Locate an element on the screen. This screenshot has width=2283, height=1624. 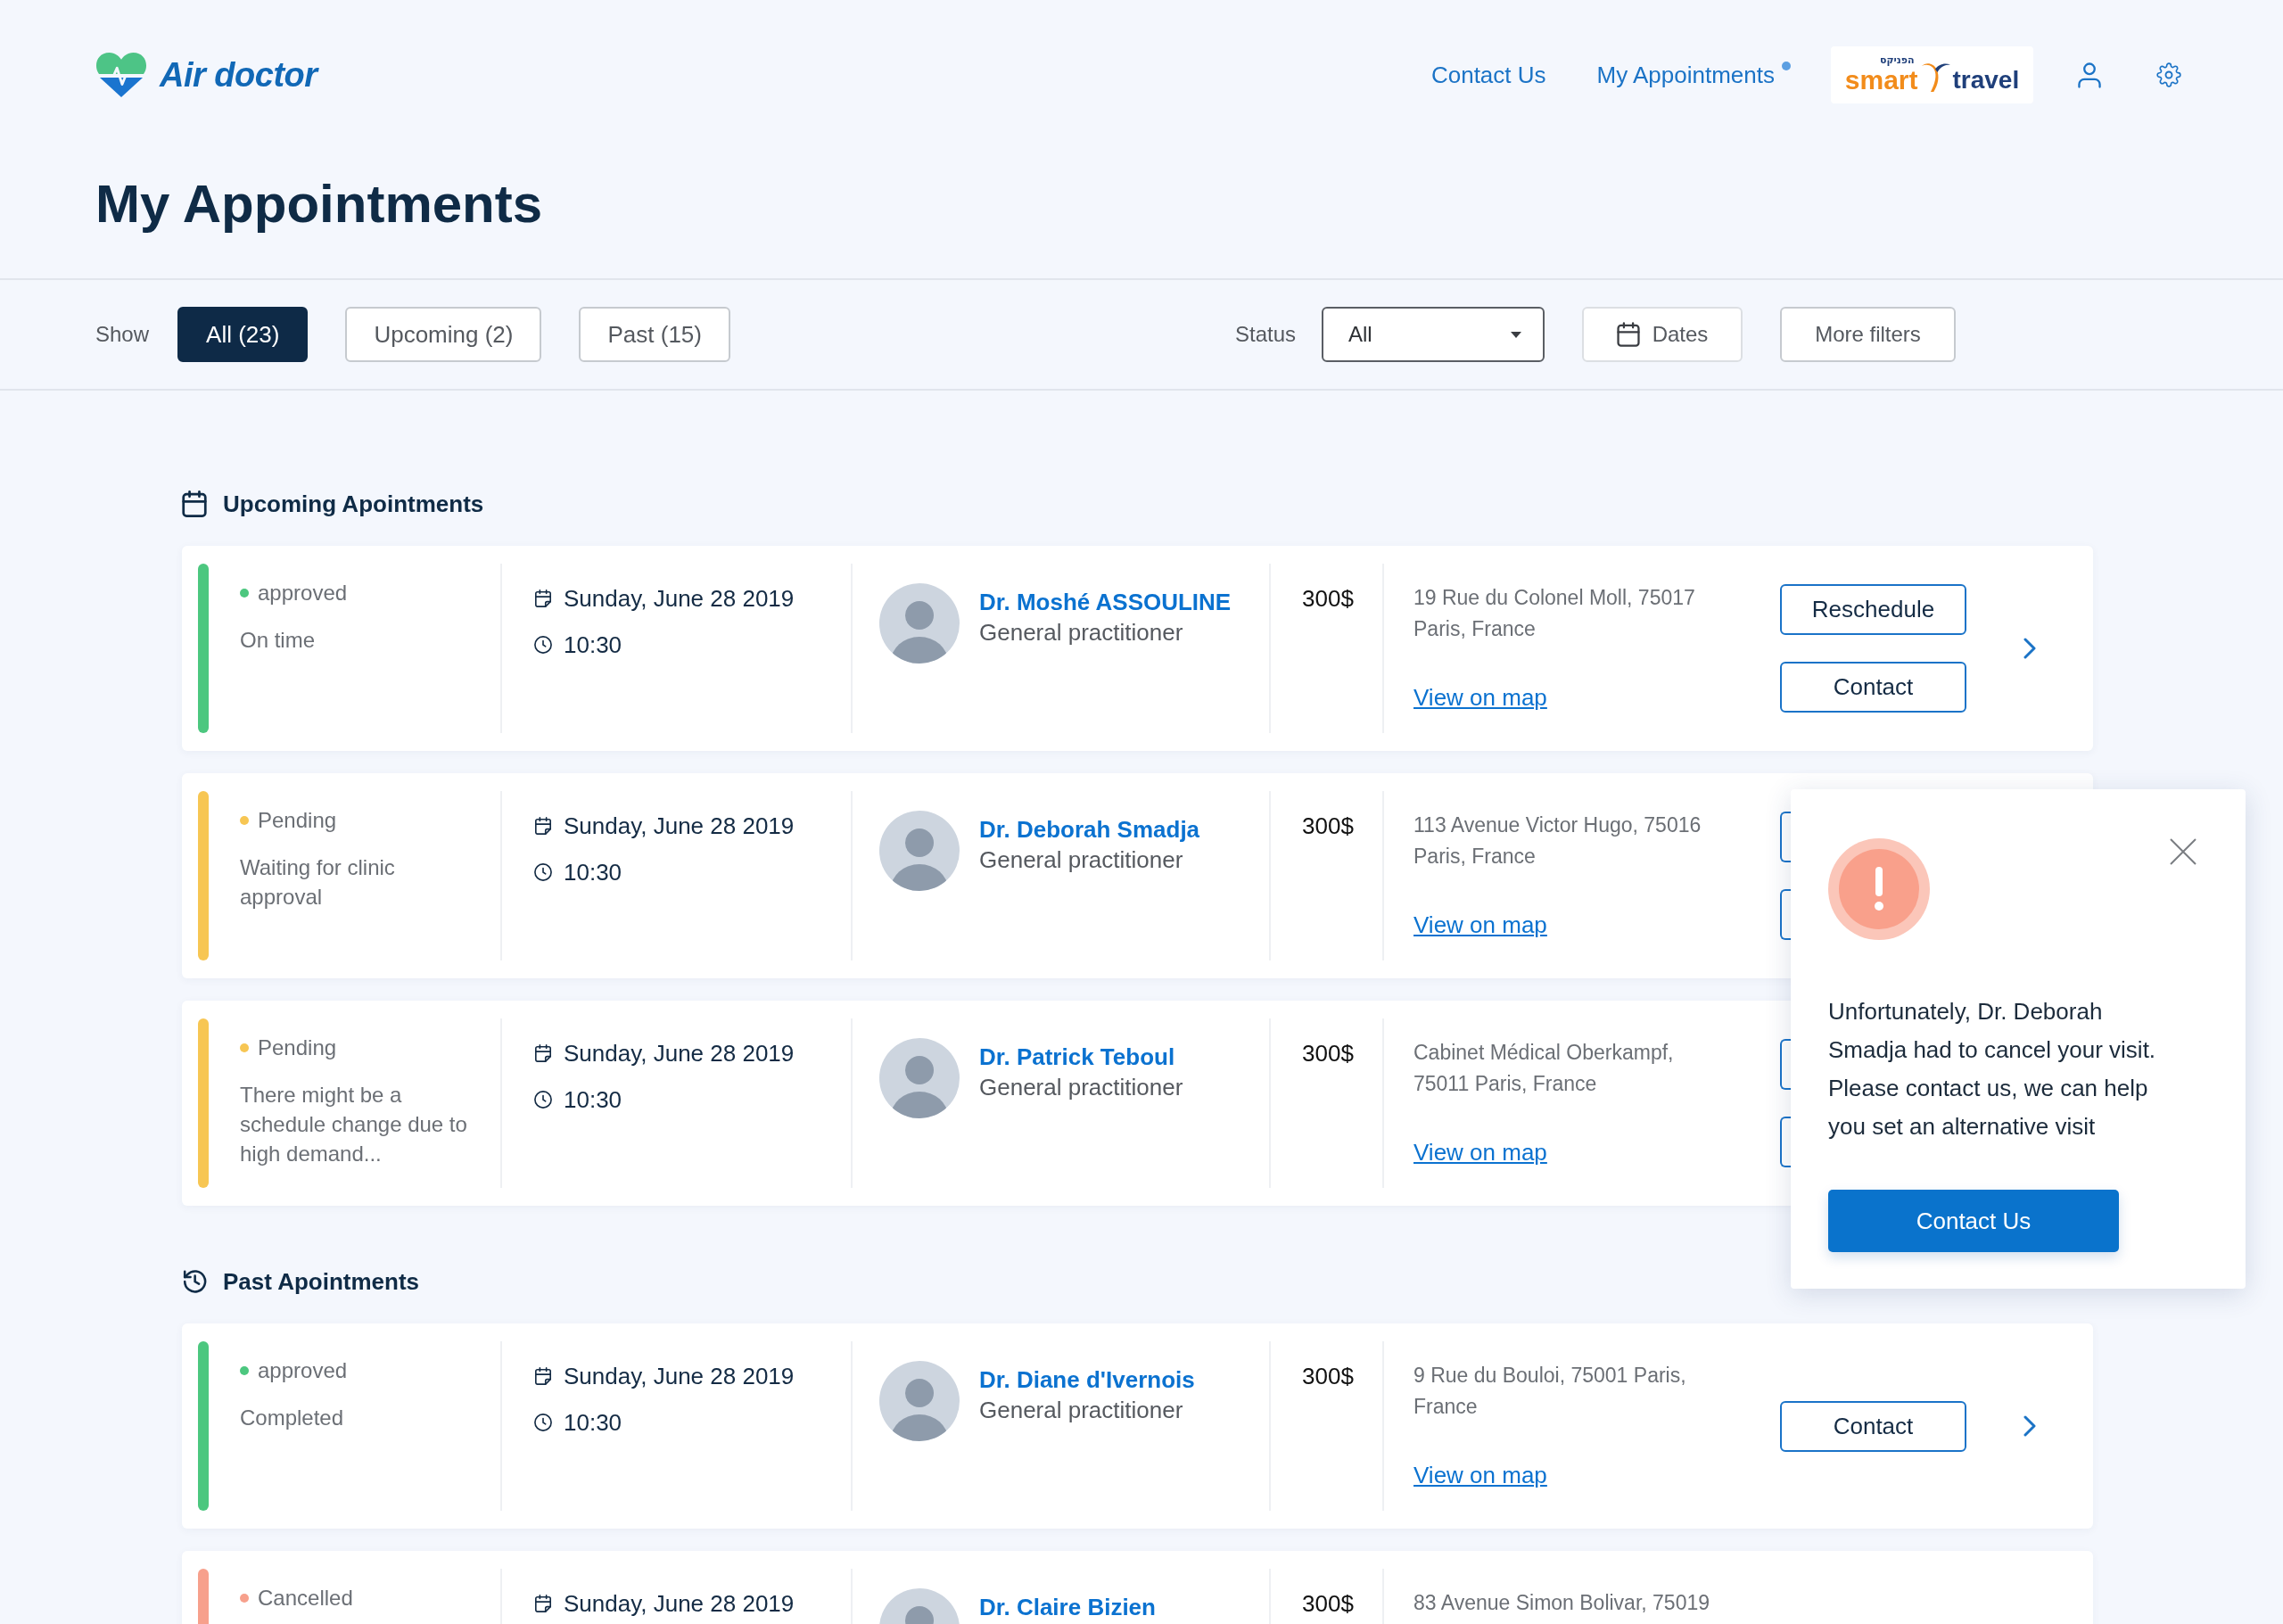
alert-icon is located at coordinates (1879, 889).